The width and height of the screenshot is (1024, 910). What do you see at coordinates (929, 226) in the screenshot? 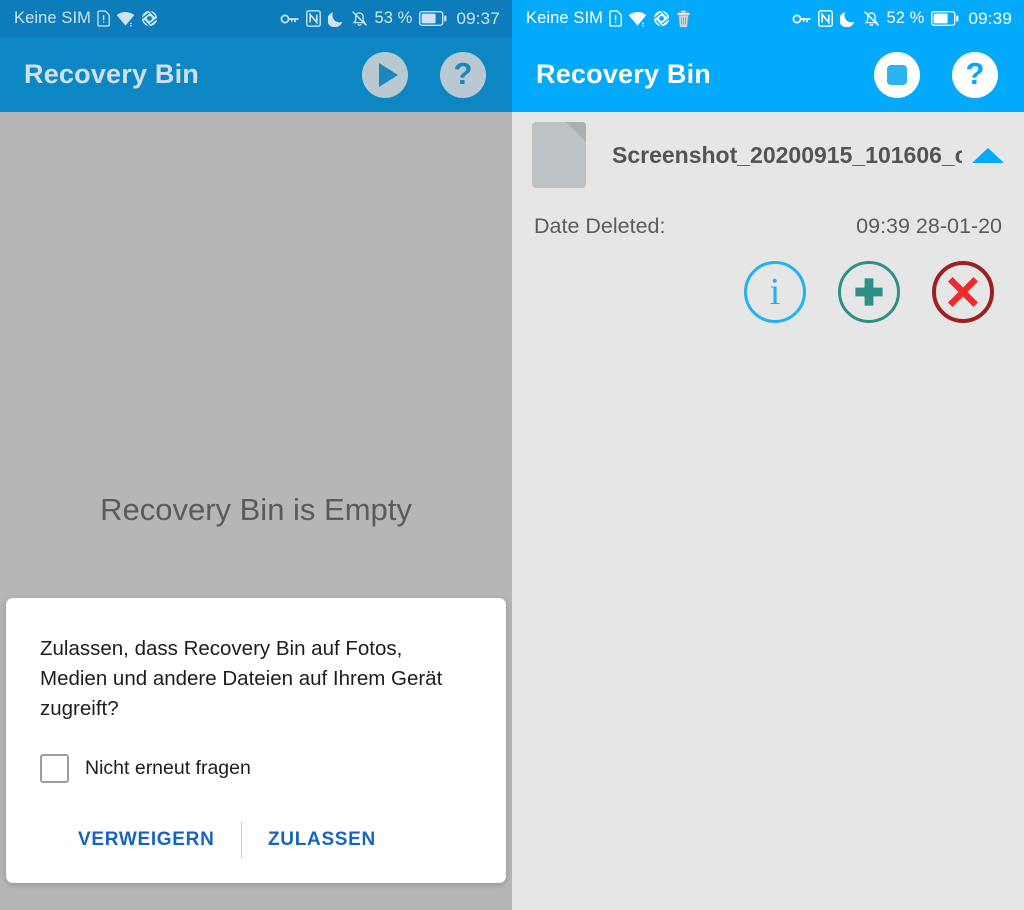
I see `date-deleted-value: 09:39 28-01-20` at bounding box center [929, 226].